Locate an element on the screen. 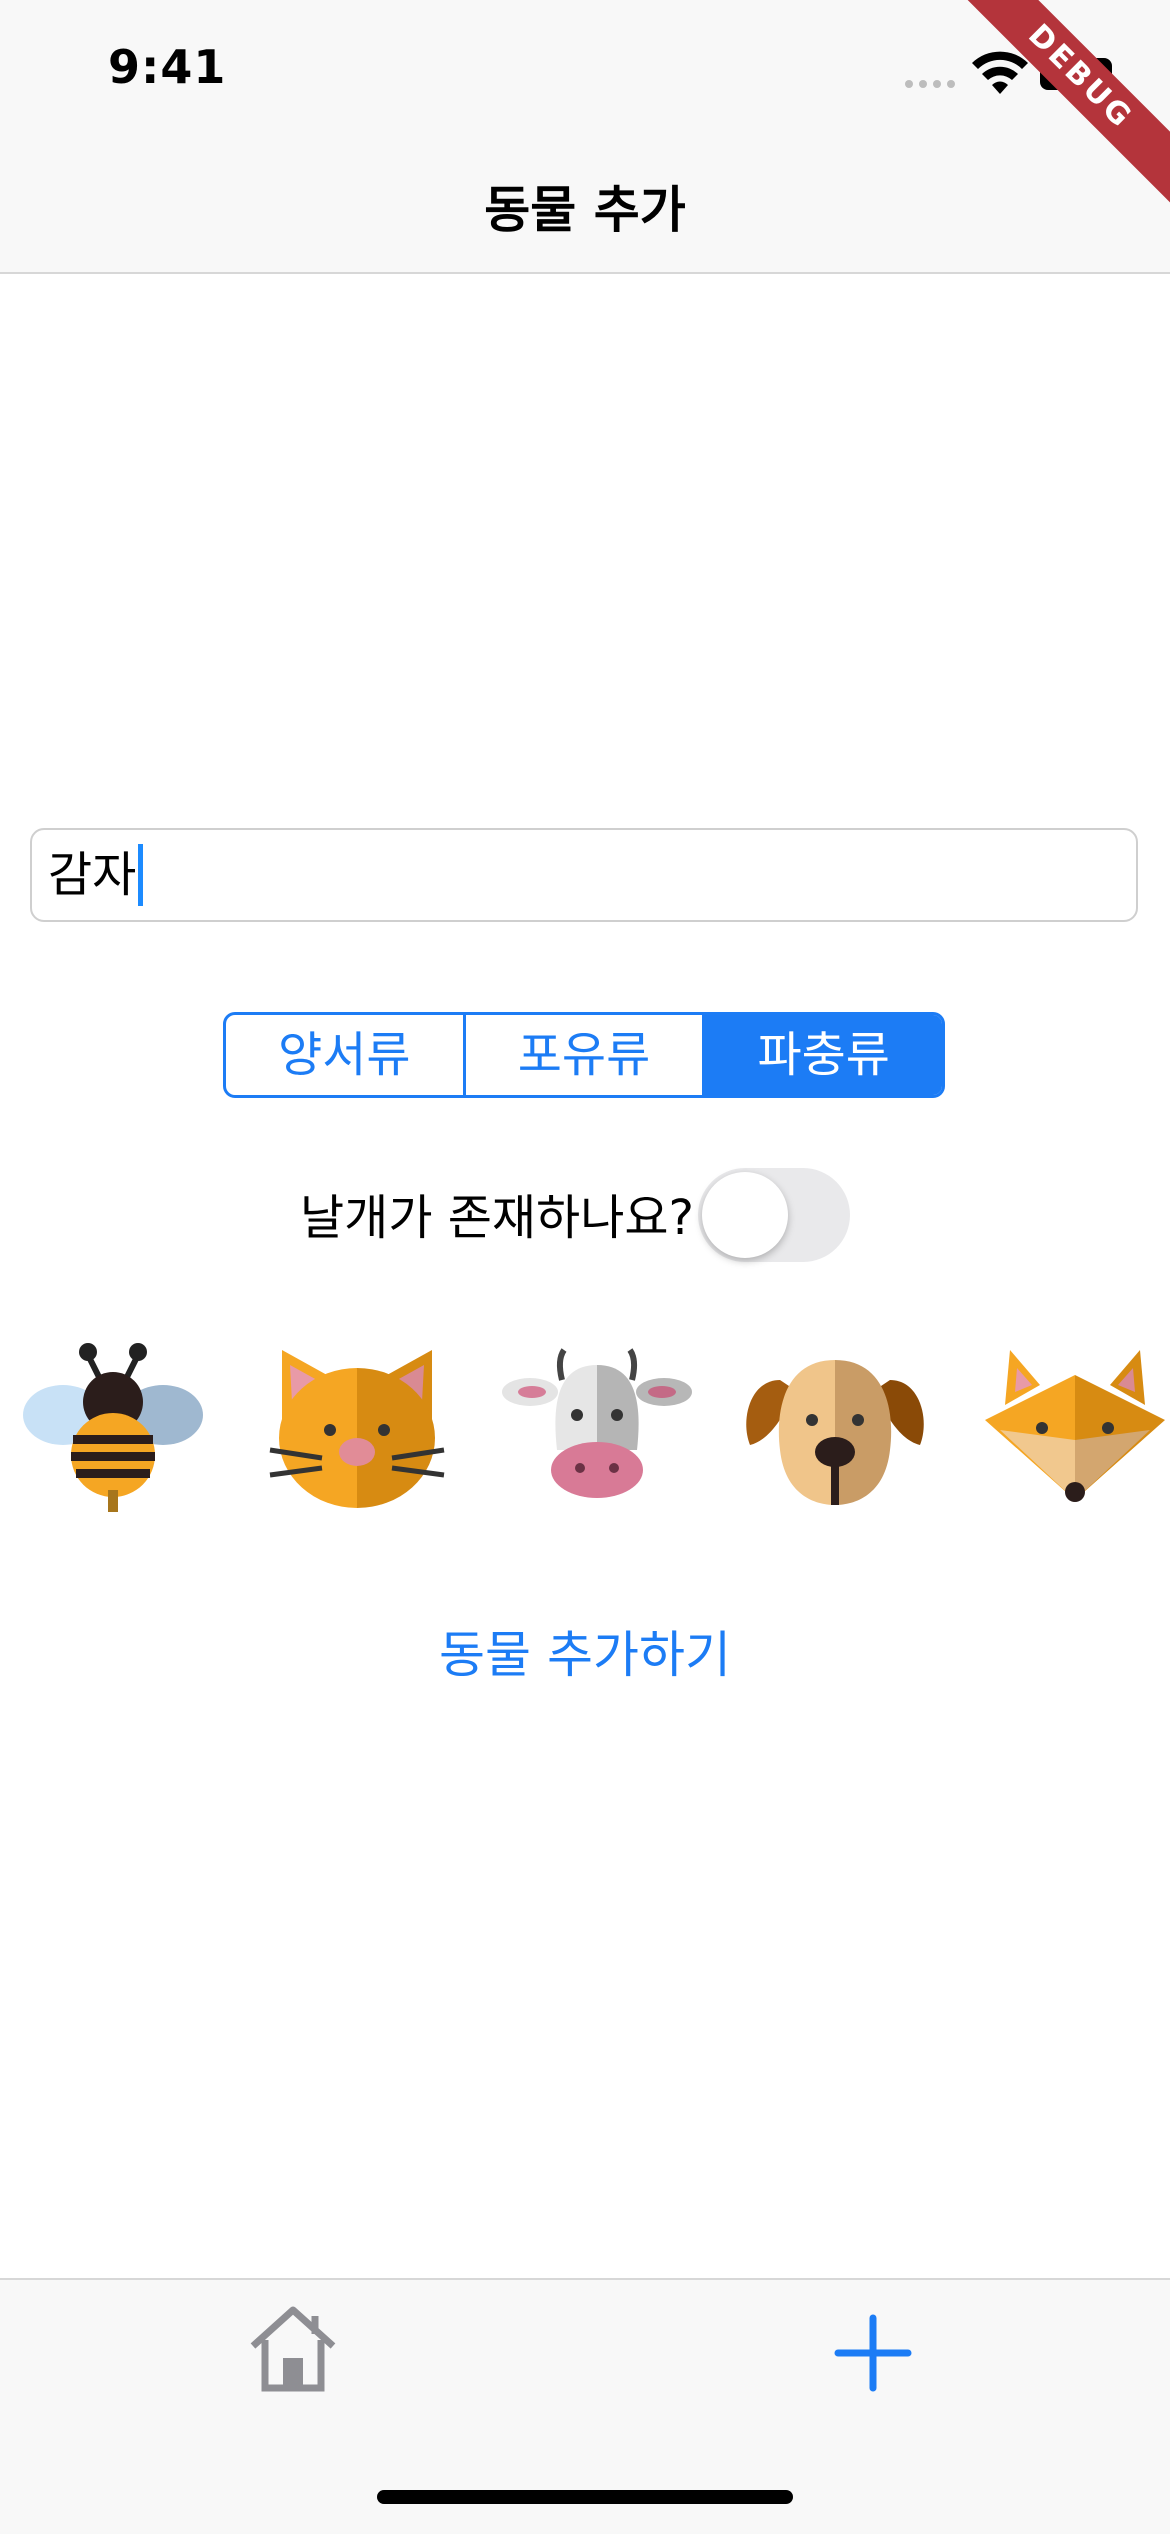  wing-toggle-switch is located at coordinates (774, 1215).